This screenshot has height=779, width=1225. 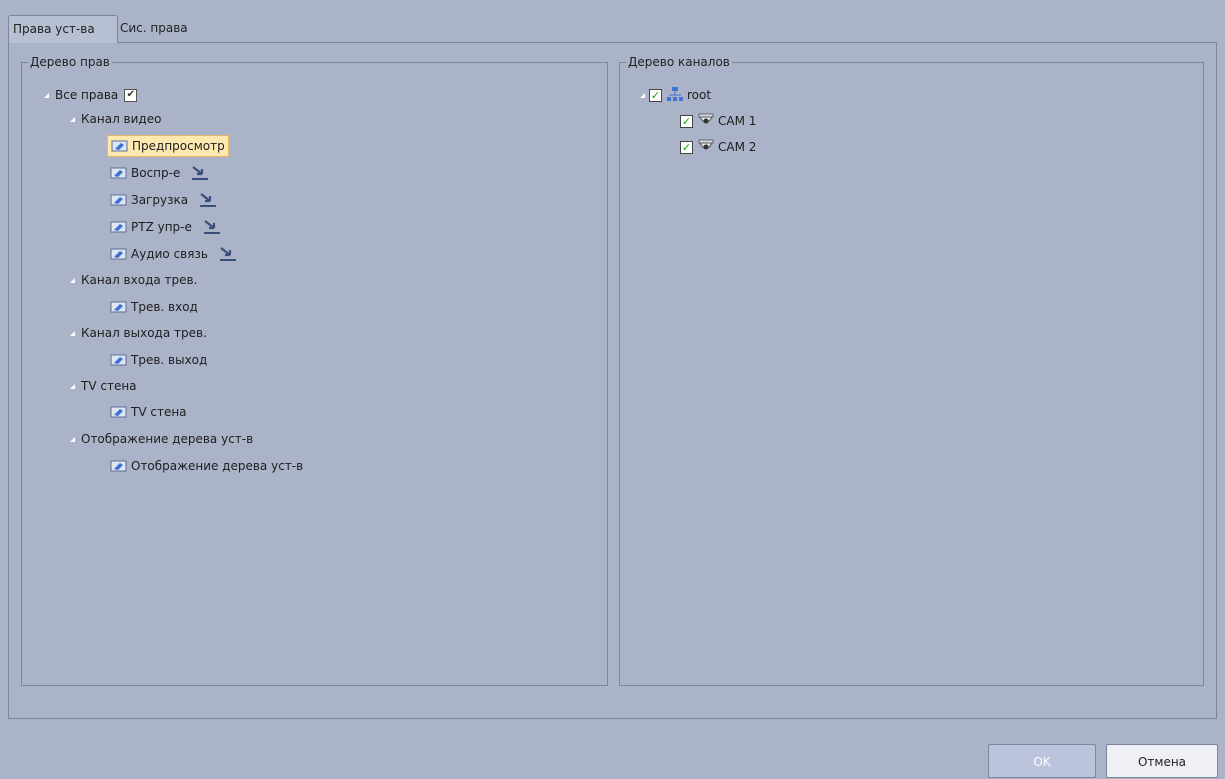 I want to click on tree-item-tvwall-group: TV стена, so click(x=103, y=386).